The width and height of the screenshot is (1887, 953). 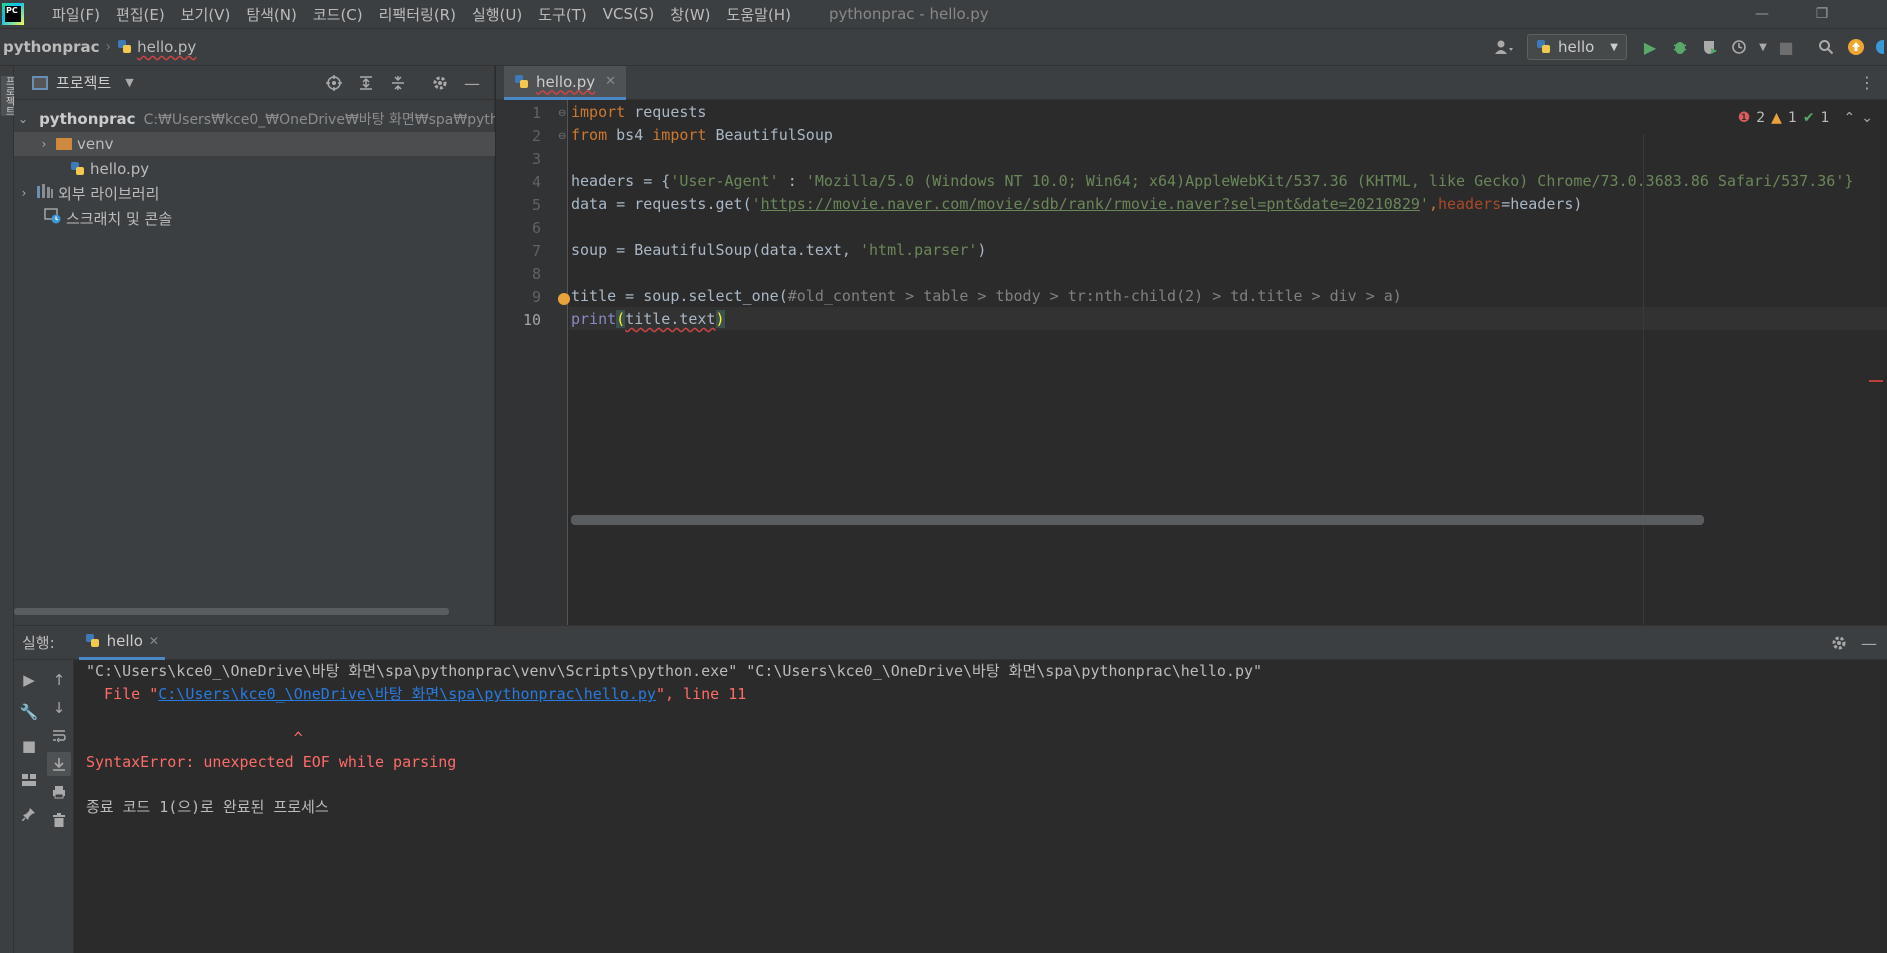 What do you see at coordinates (1650, 47) in the screenshot?
I see `run-icon: ▶` at bounding box center [1650, 47].